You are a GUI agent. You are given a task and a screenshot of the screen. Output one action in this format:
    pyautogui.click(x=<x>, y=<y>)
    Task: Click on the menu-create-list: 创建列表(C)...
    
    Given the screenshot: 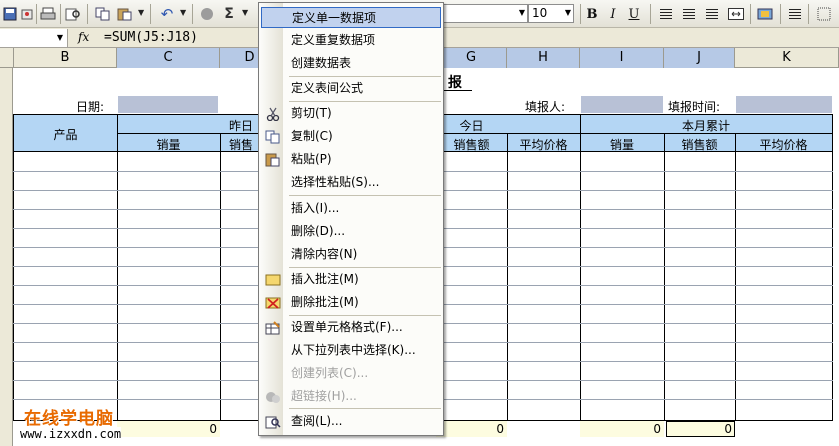 What is the action you would take?
    pyautogui.click(x=351, y=373)
    